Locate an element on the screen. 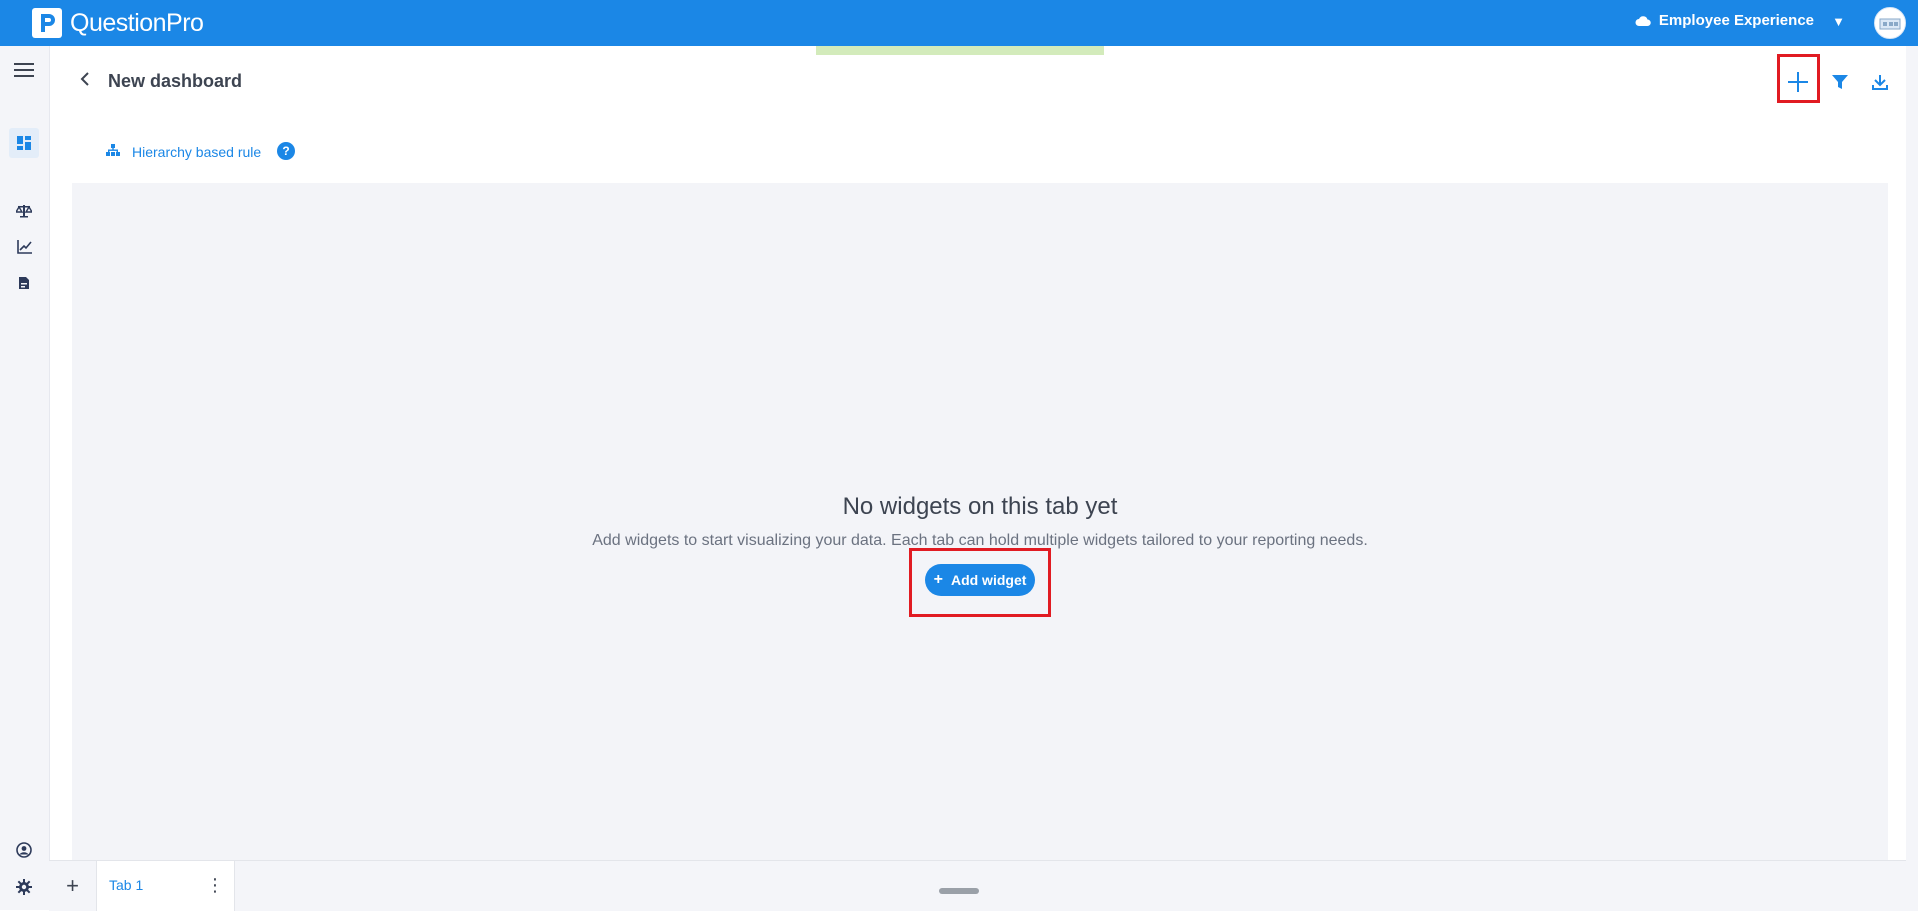 This screenshot has width=1918, height=911. report-icon is located at coordinates (24, 283).